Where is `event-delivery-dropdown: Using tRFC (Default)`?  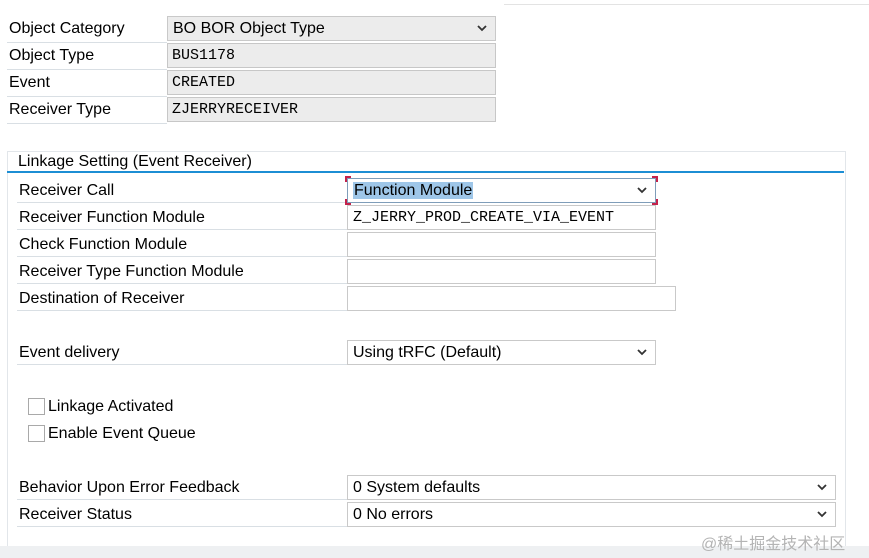
event-delivery-dropdown: Using tRFC (Default) is located at coordinates (501, 352).